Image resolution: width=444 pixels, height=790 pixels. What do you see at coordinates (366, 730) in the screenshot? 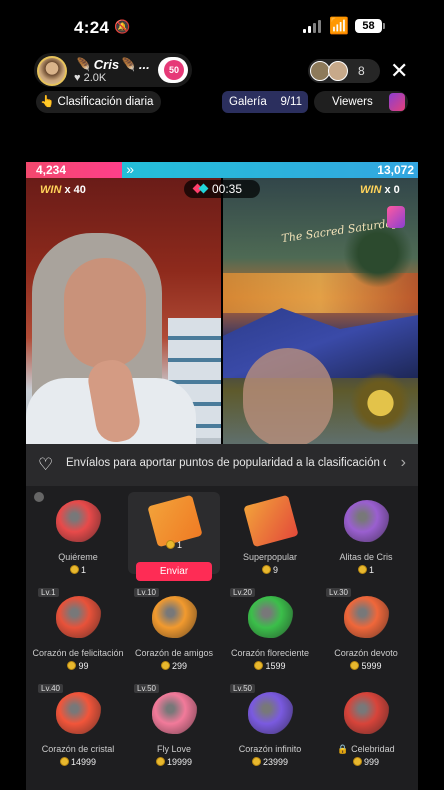
I see `gift-item: 🔒 Celebridad 999` at bounding box center [366, 730].